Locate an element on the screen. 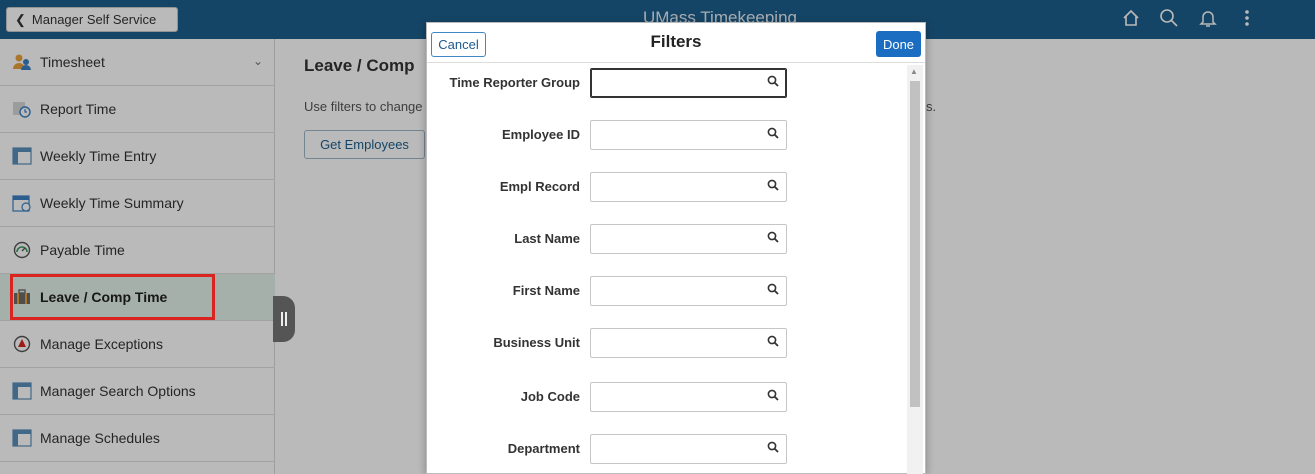 This screenshot has height=474, width=1315. filter-row-business-unit: Business Unit is located at coordinates (667, 343).